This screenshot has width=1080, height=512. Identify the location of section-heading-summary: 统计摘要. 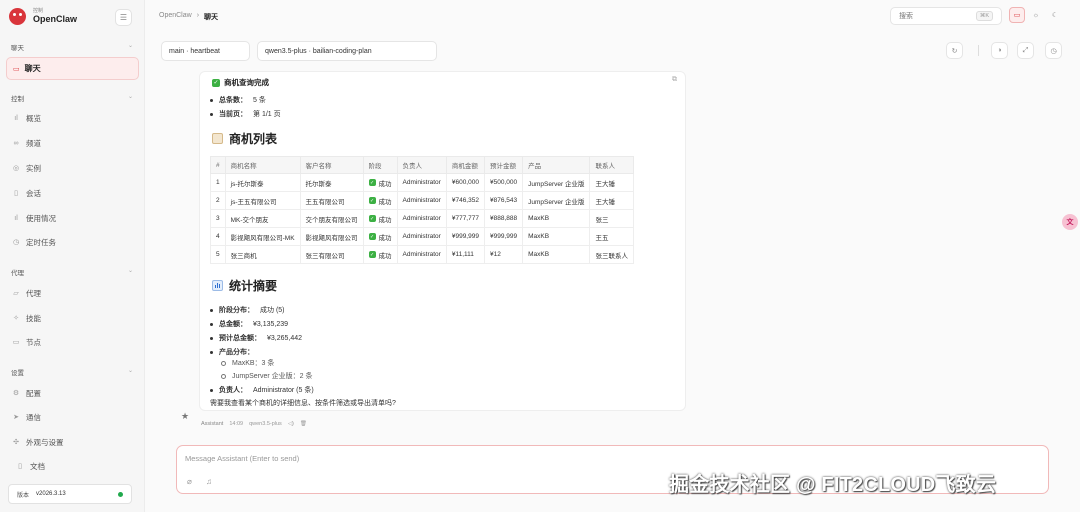
(244, 285).